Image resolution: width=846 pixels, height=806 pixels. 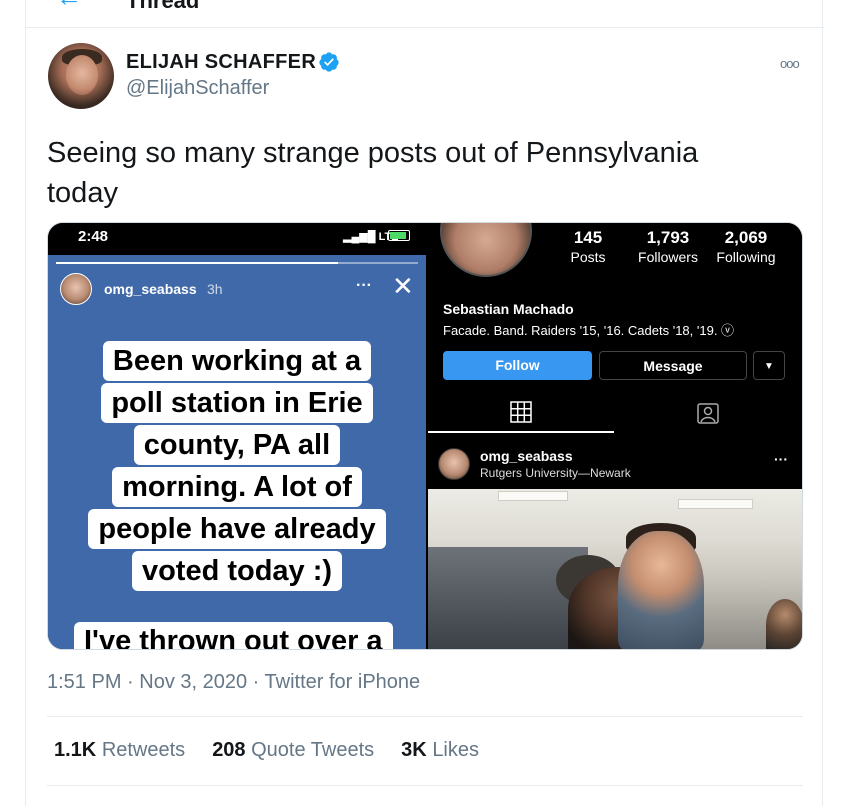 I want to click on story-text-line: people have already, so click(x=237, y=529).